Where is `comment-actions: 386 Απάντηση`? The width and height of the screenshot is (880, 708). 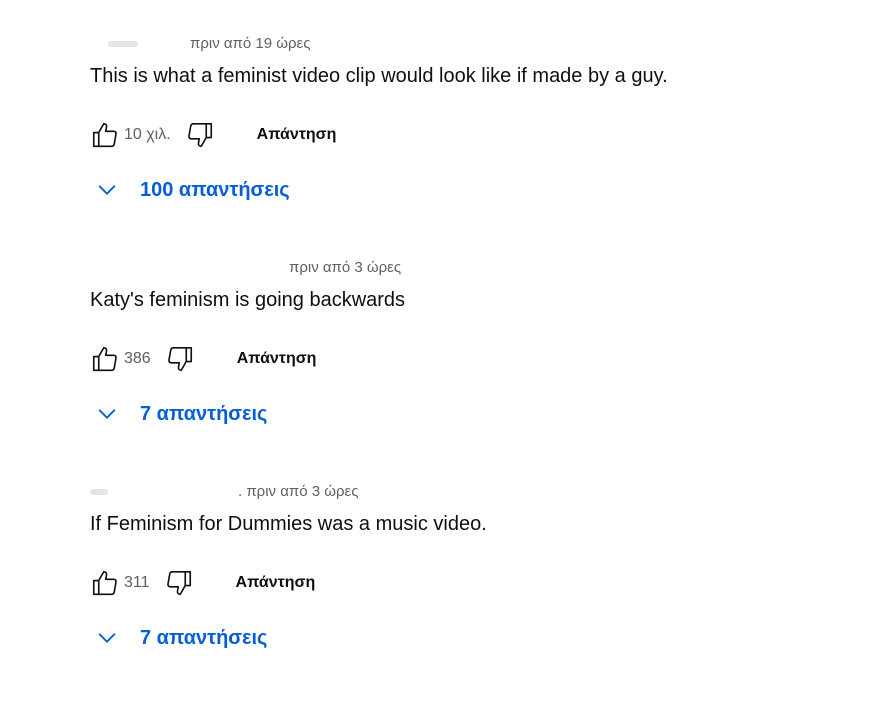
comment-actions: 386 Απάντηση is located at coordinates (202, 359).